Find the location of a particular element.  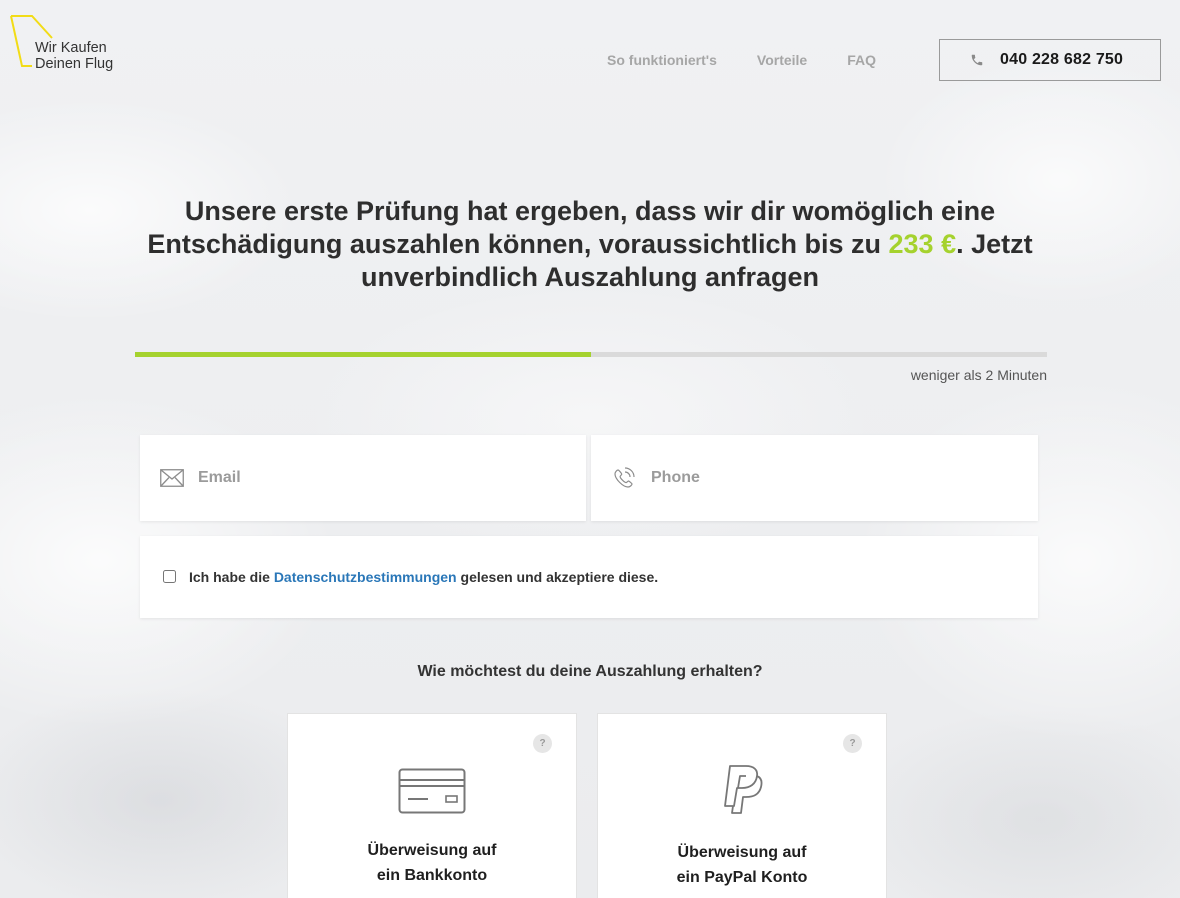

logo-line-2: Deinen Flug is located at coordinates (74, 64).